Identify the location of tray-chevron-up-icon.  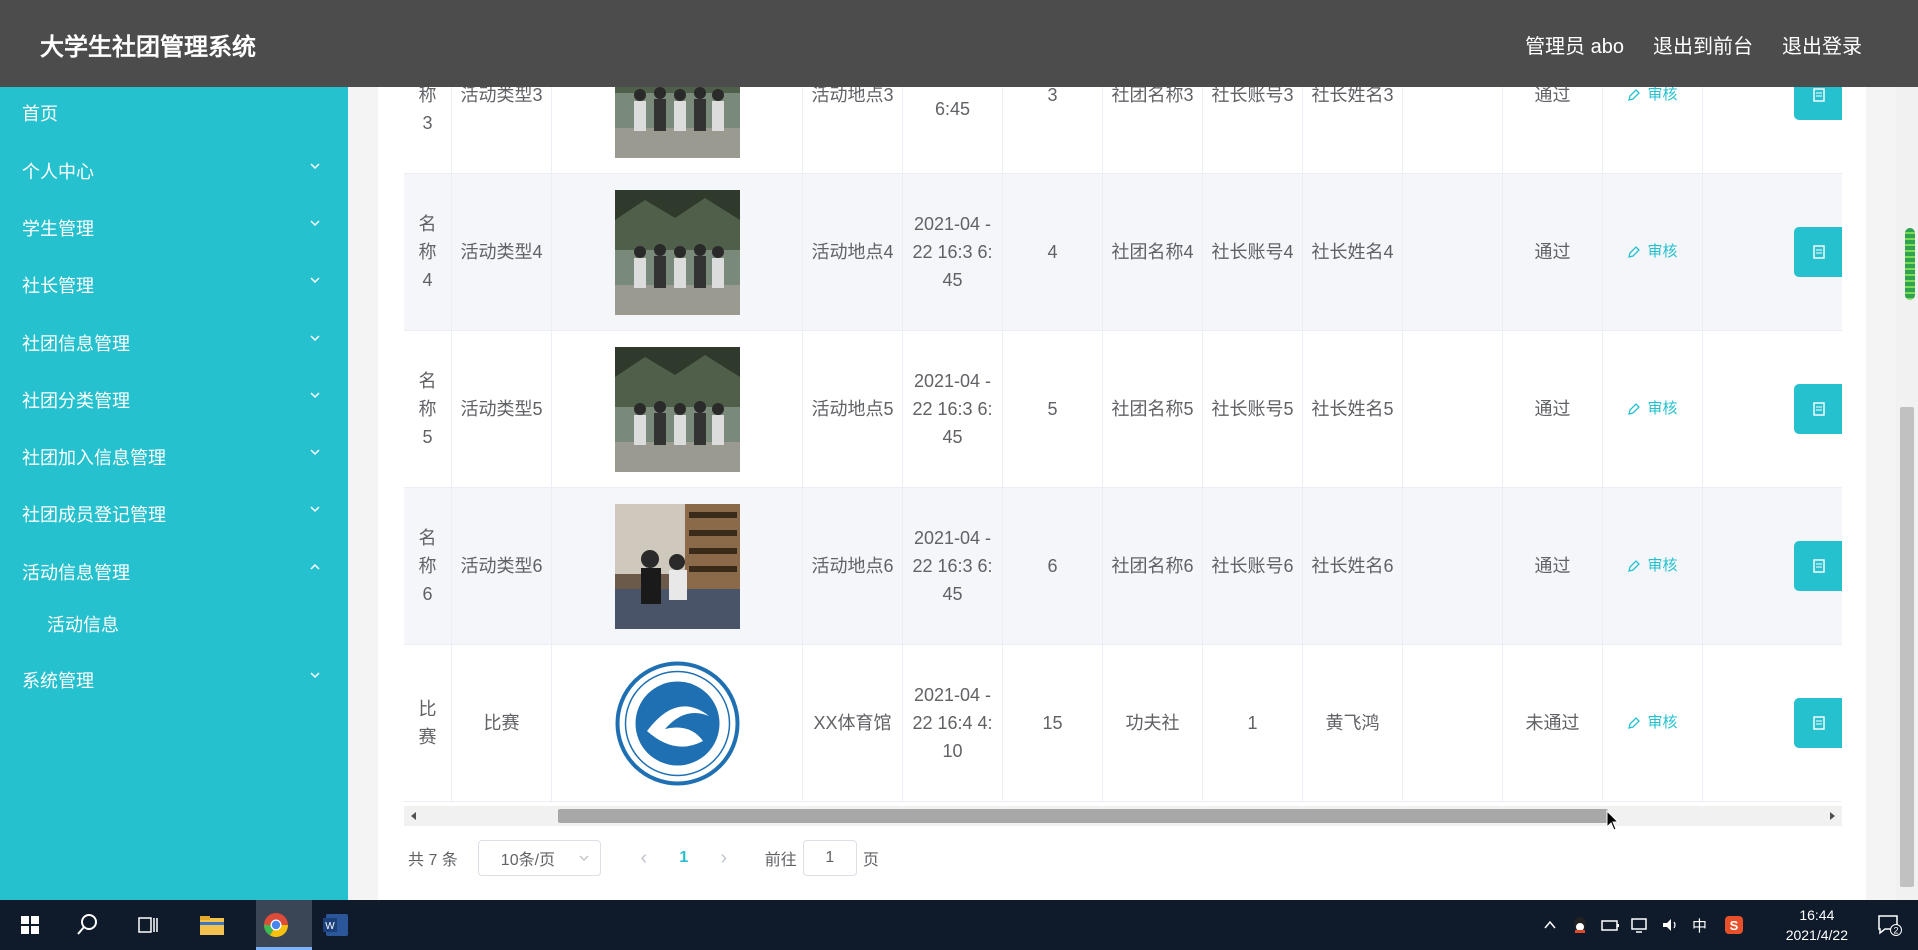
(1550, 925).